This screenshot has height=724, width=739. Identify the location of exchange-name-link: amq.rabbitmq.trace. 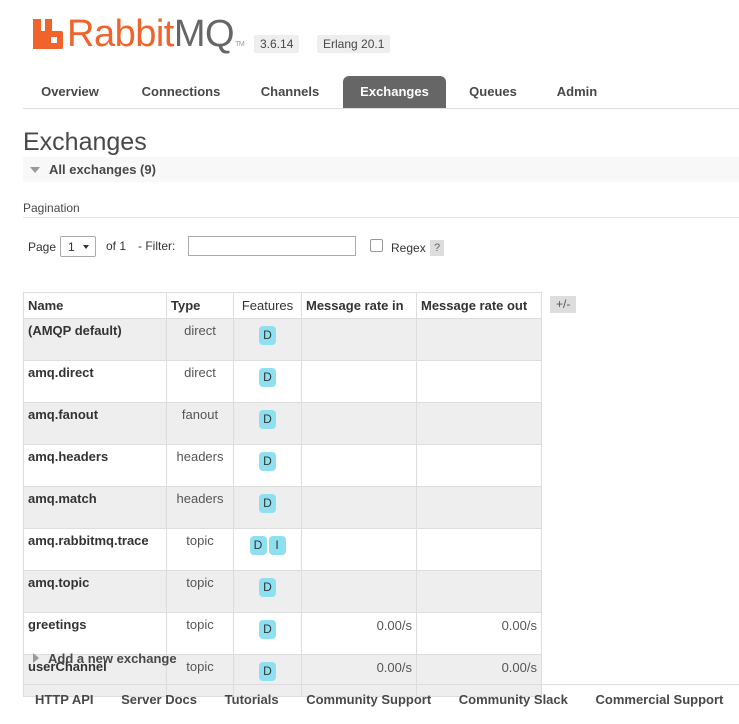
(95, 549).